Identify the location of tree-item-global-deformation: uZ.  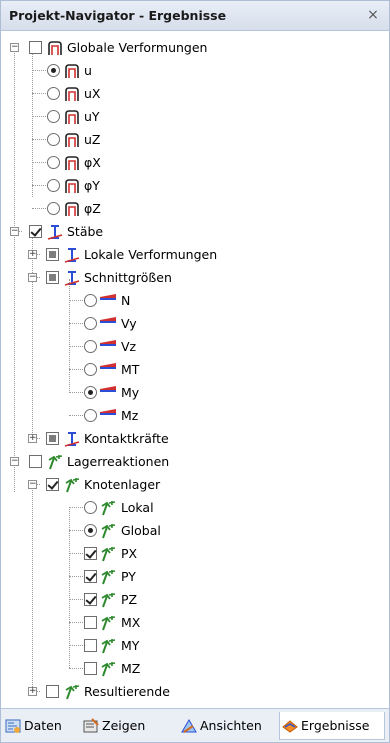
(195, 139).